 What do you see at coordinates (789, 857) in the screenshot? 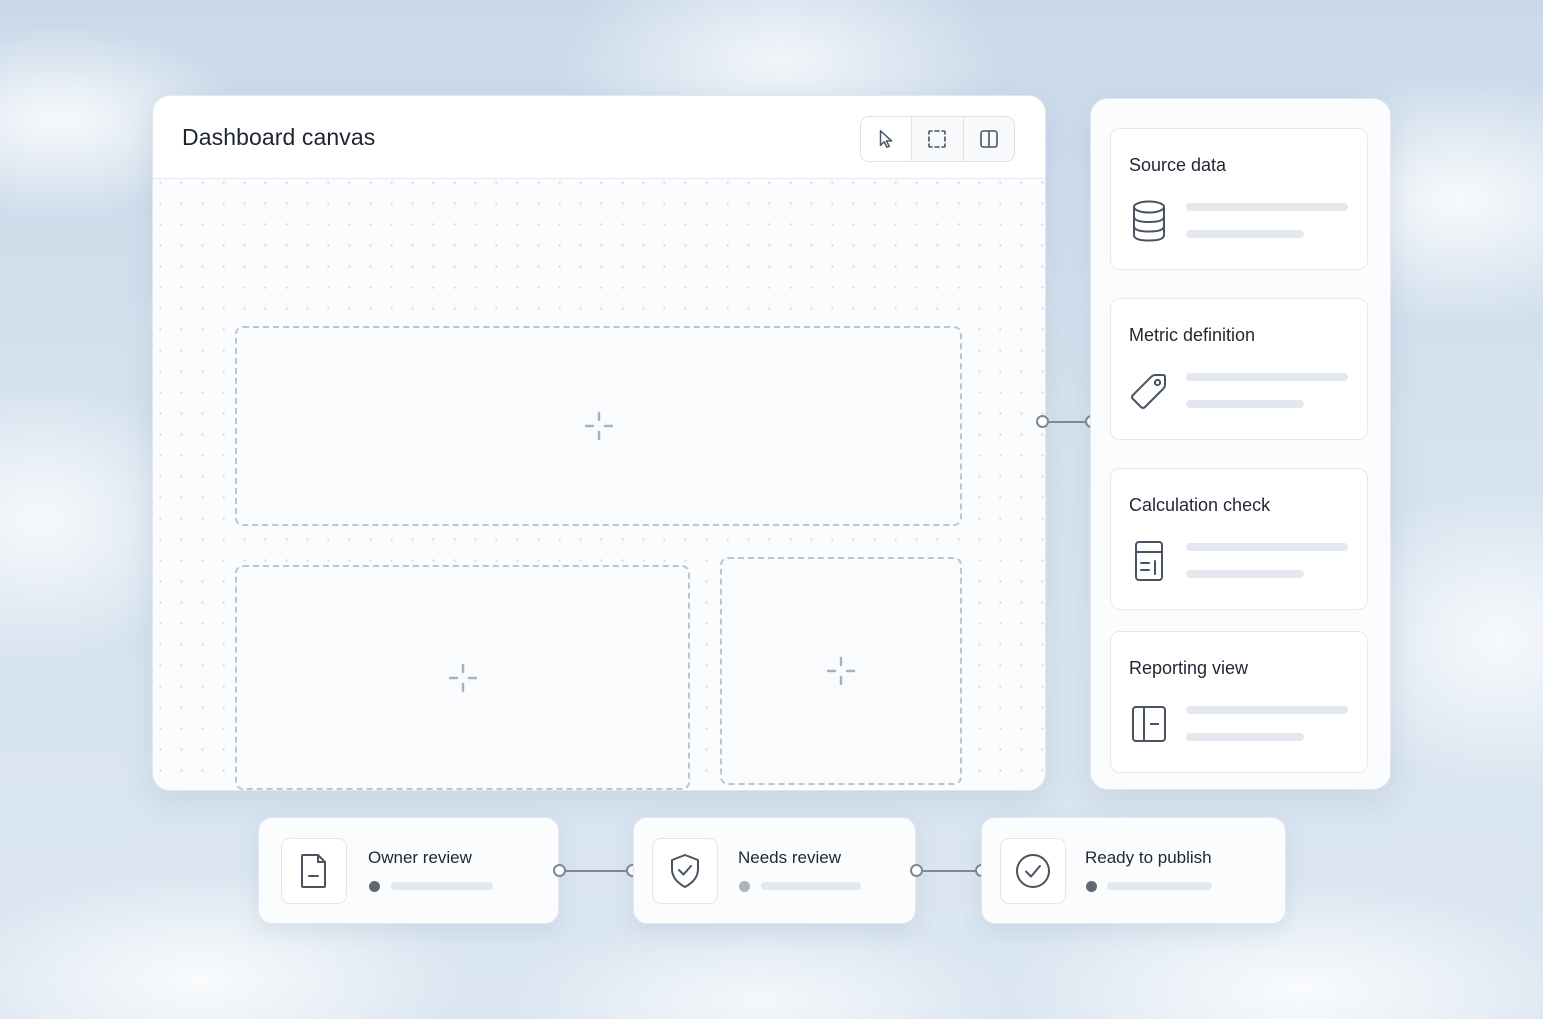
I see `stage-label: Needs review` at bounding box center [789, 857].